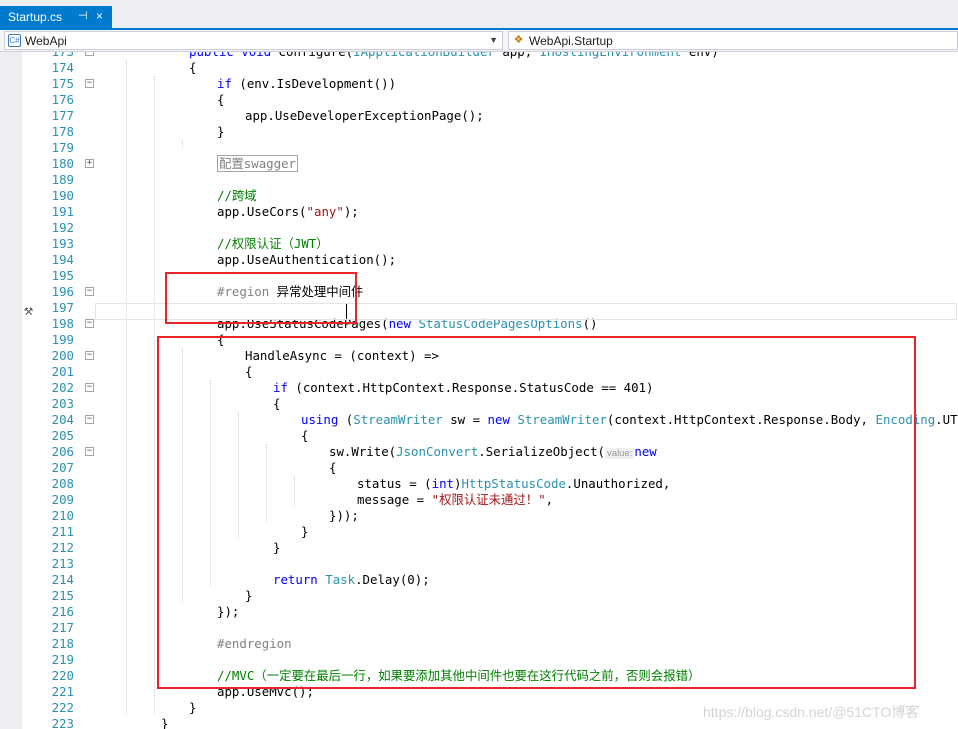 The height and width of the screenshot is (729, 958). Describe the element at coordinates (224, 83) in the screenshot. I see `code-token: if` at that location.